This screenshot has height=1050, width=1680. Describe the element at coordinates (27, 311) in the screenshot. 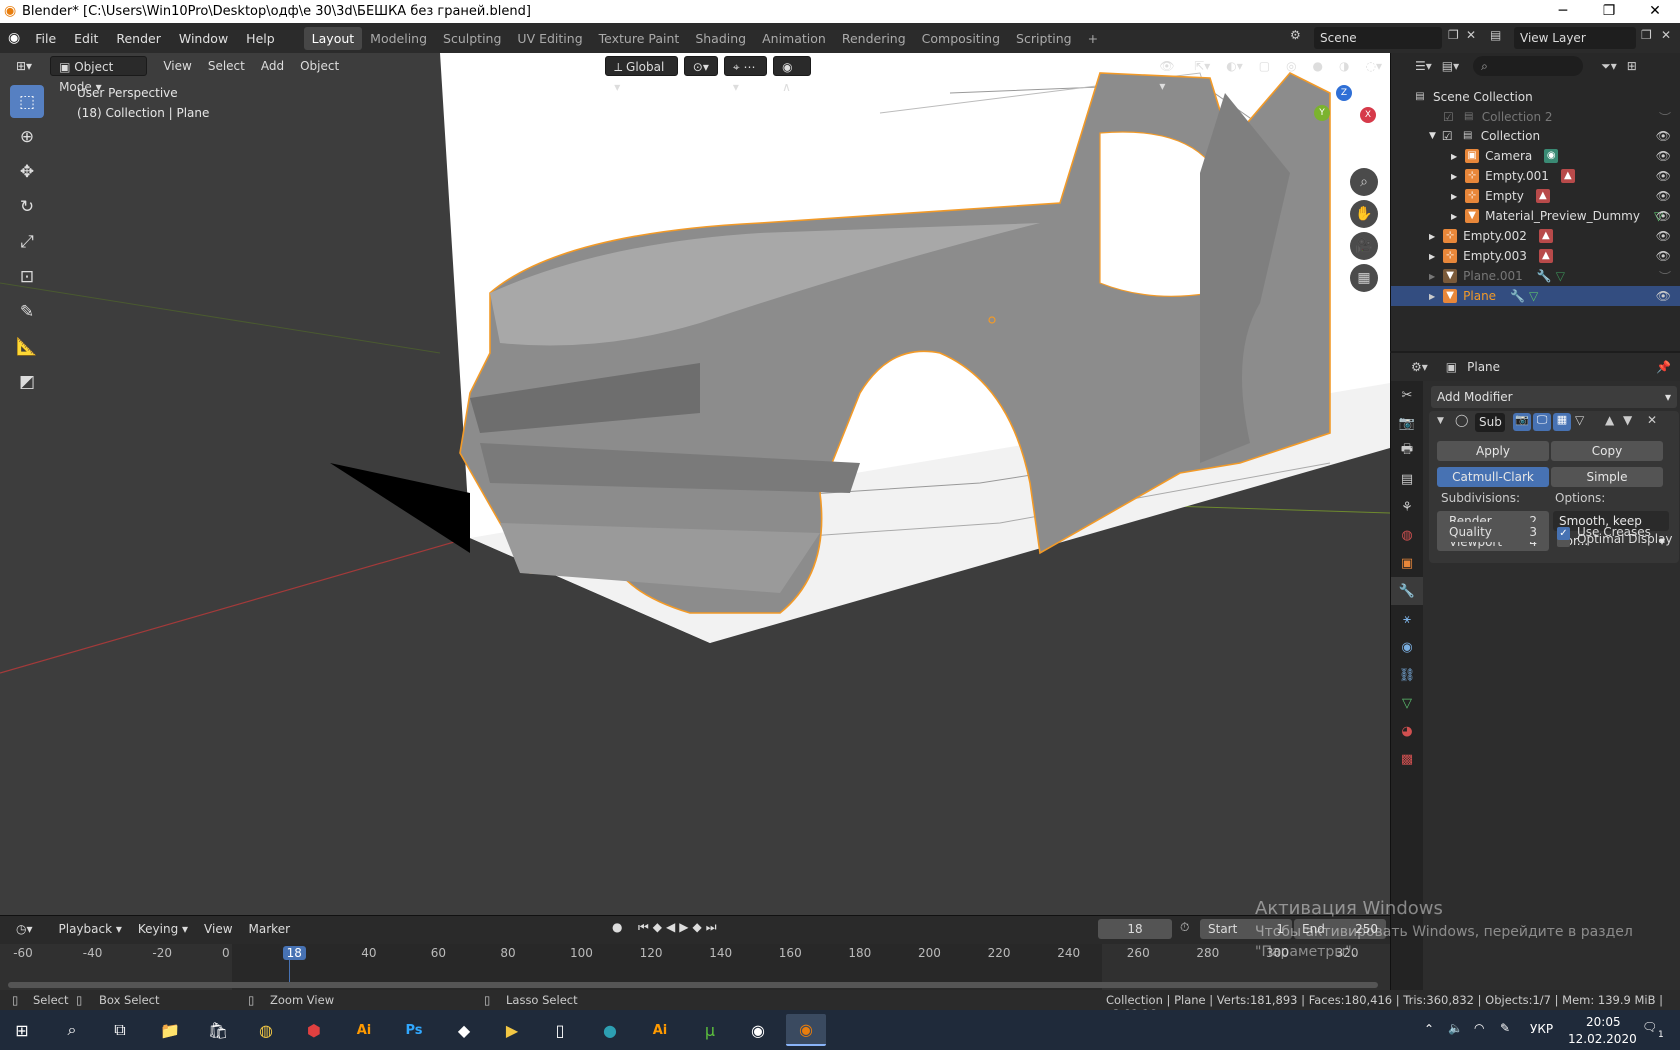

I see `annotate-tool-icon: ✎` at that location.